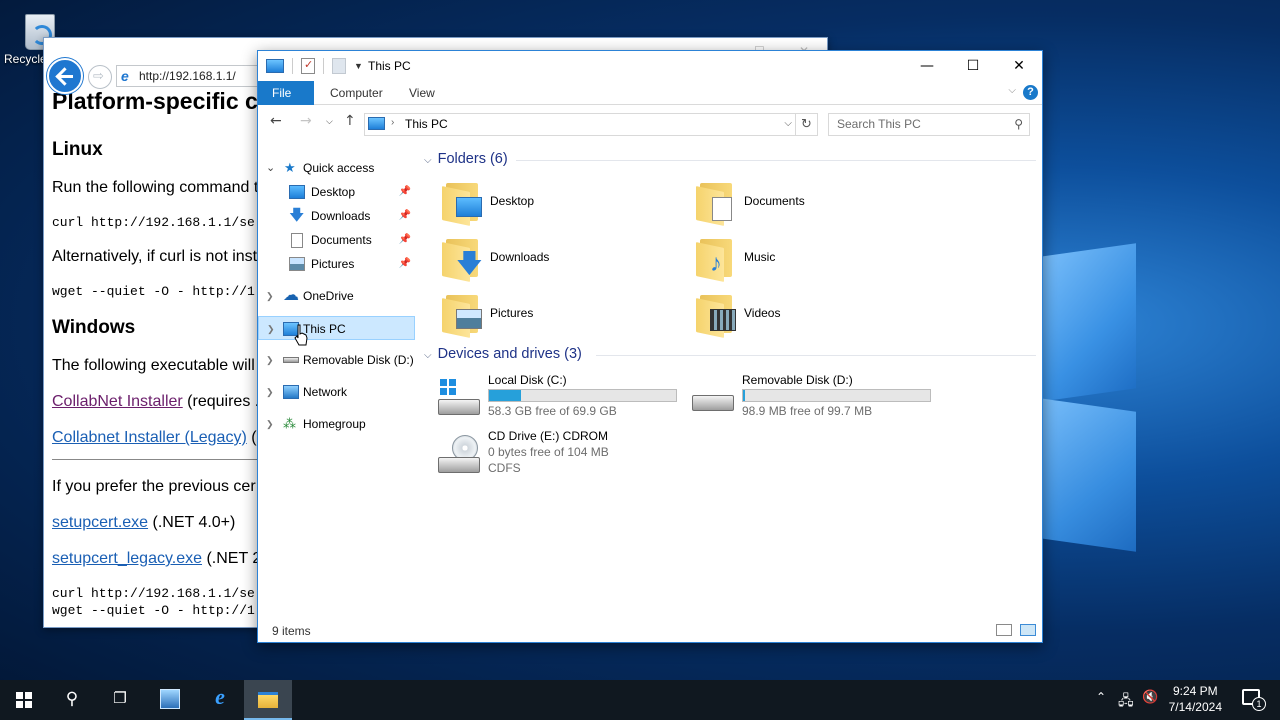  Describe the element at coordinates (1004, 630) in the screenshot. I see `details-view-icon` at that location.